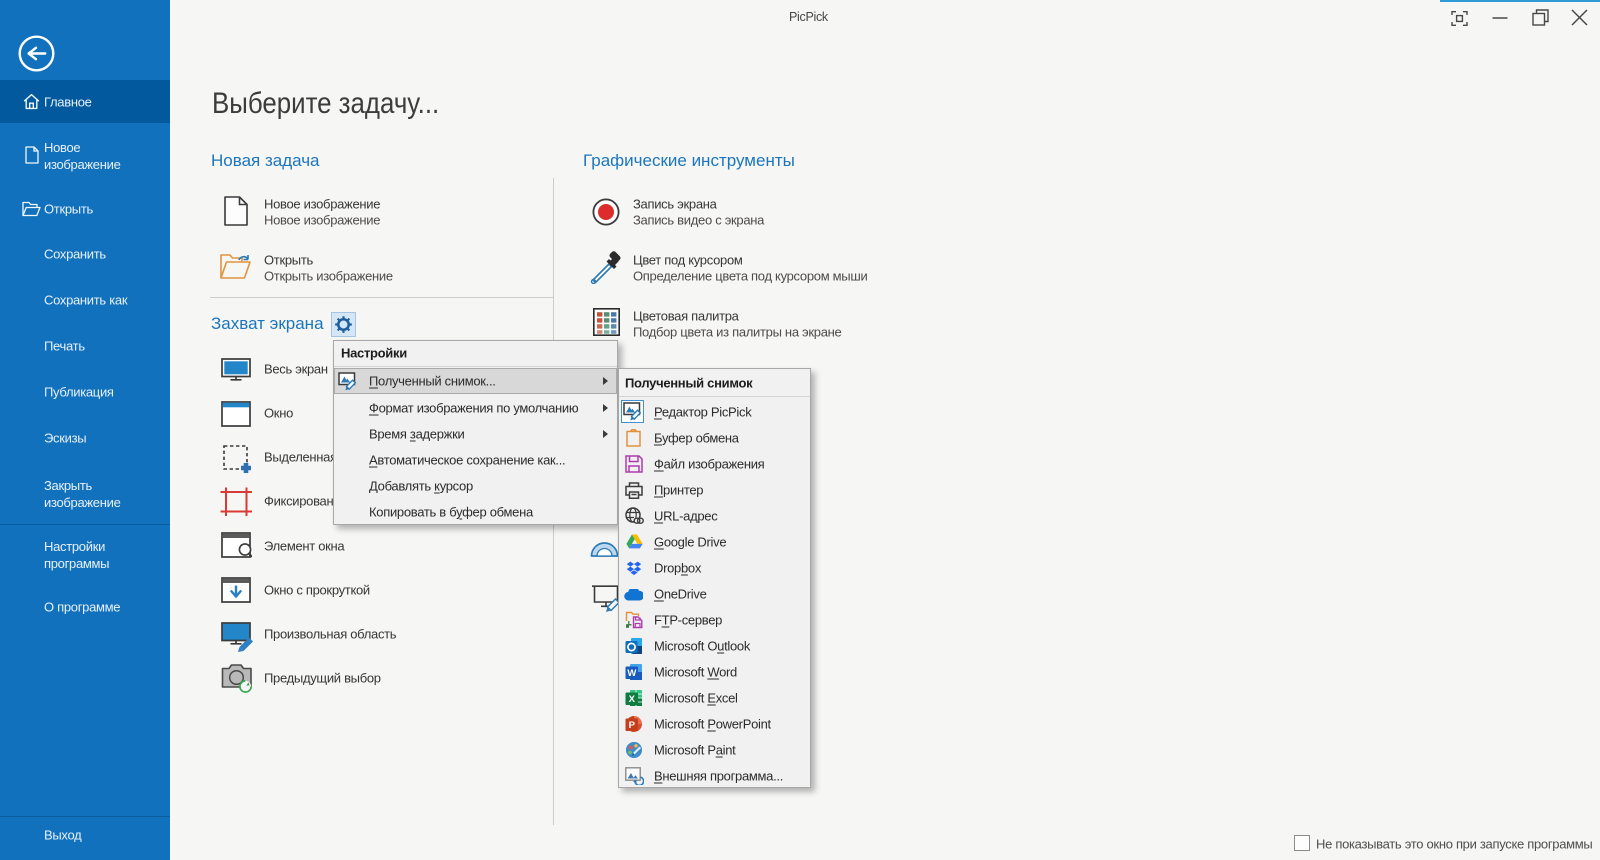 The image size is (1600, 860). What do you see at coordinates (631, 673) in the screenshot?
I see `svg-text: W` at bounding box center [631, 673].